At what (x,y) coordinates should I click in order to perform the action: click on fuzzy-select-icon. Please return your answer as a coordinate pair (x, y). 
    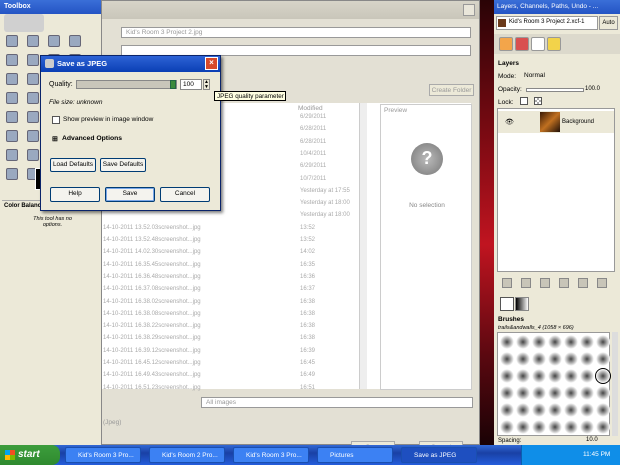
    Looking at the image, I should click on (75, 41).